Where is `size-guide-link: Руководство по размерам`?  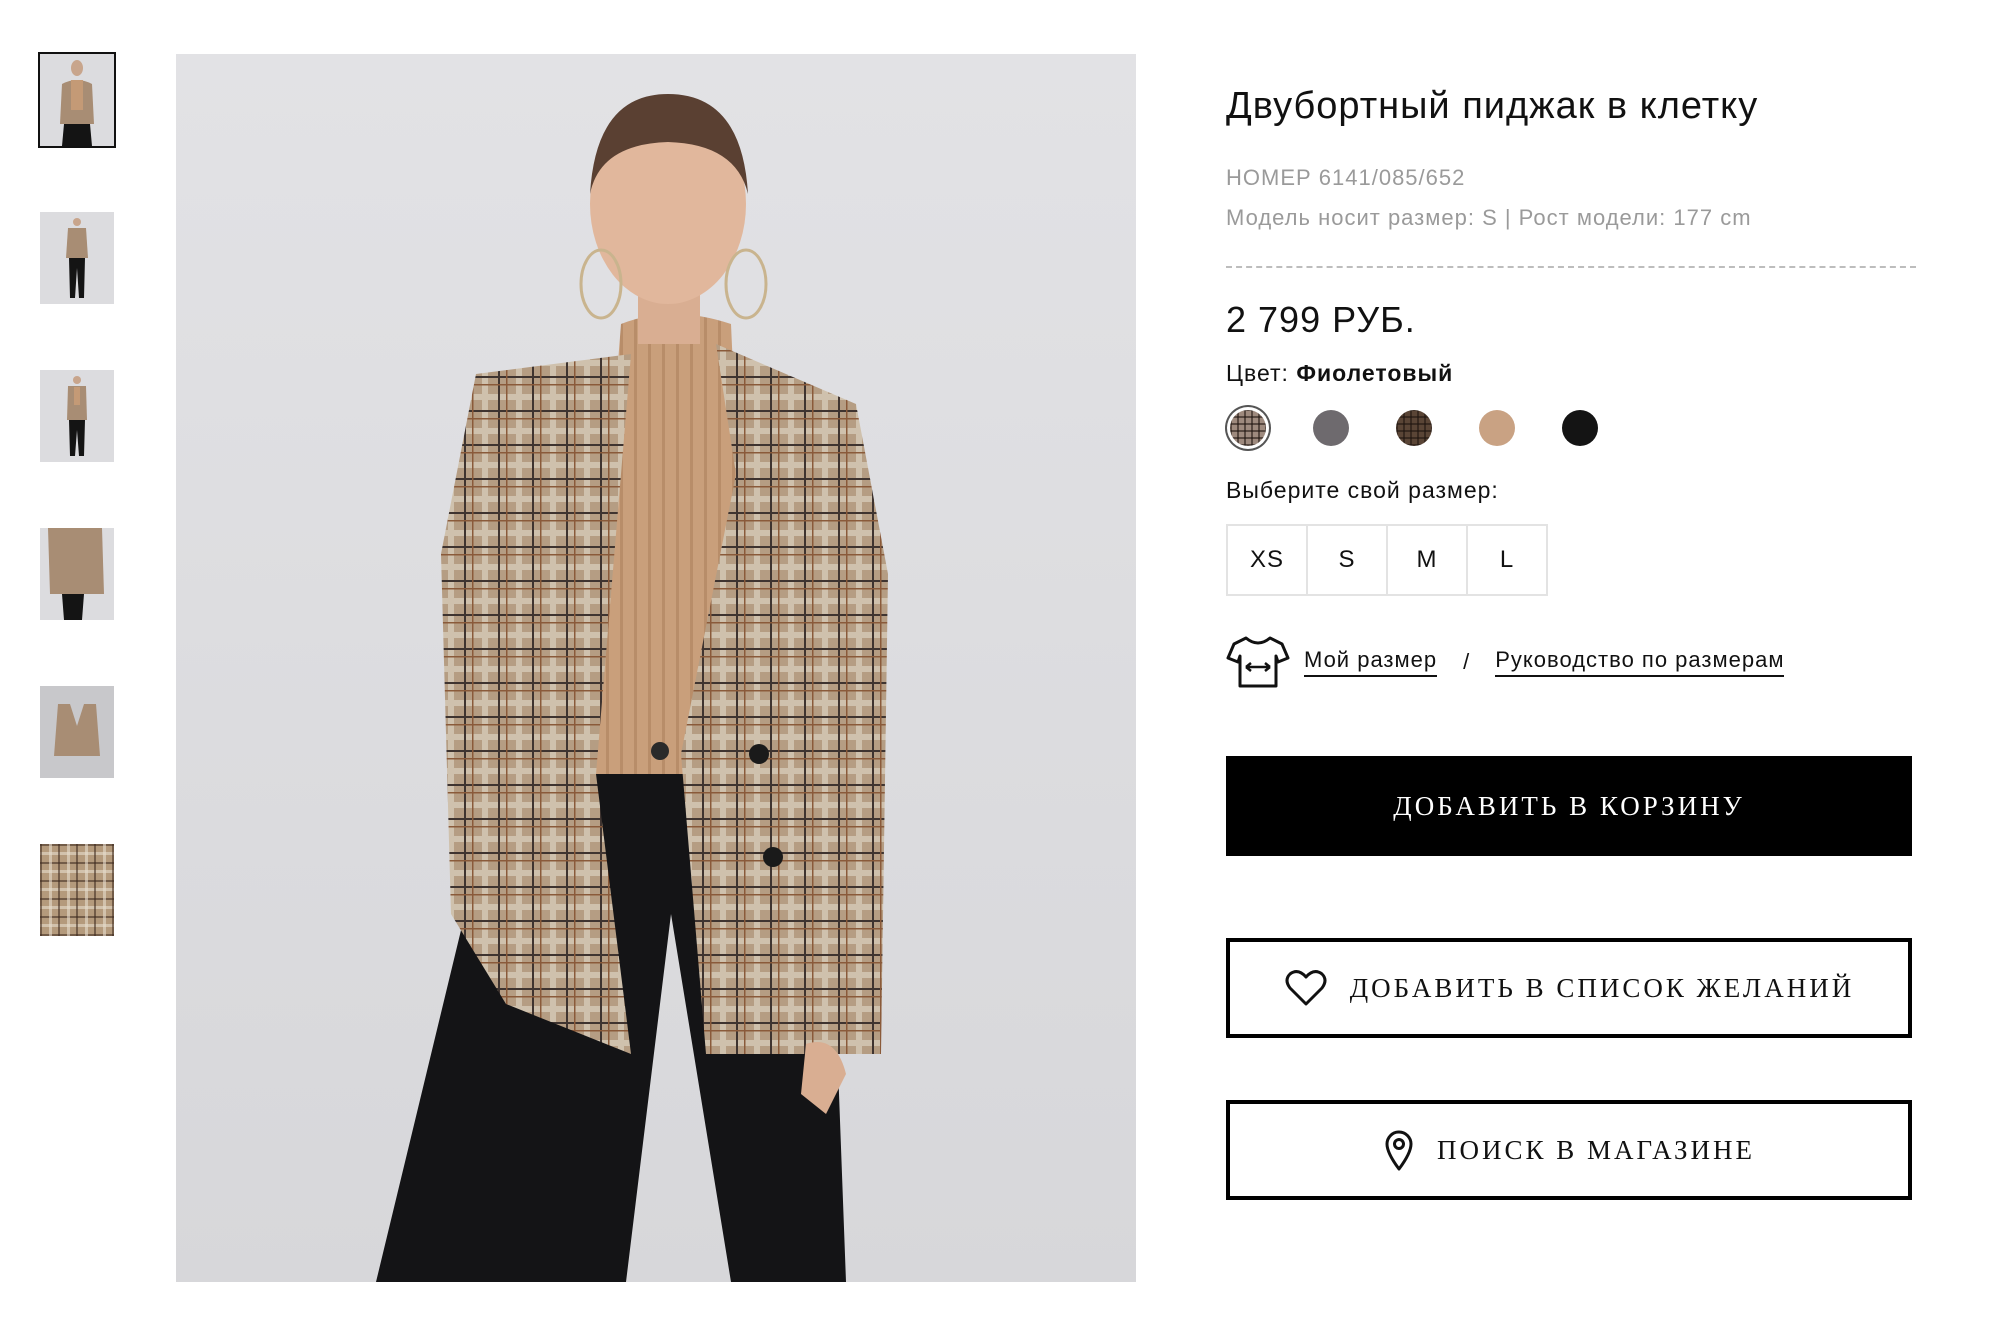 size-guide-link: Руководство по размерам is located at coordinates (1640, 662).